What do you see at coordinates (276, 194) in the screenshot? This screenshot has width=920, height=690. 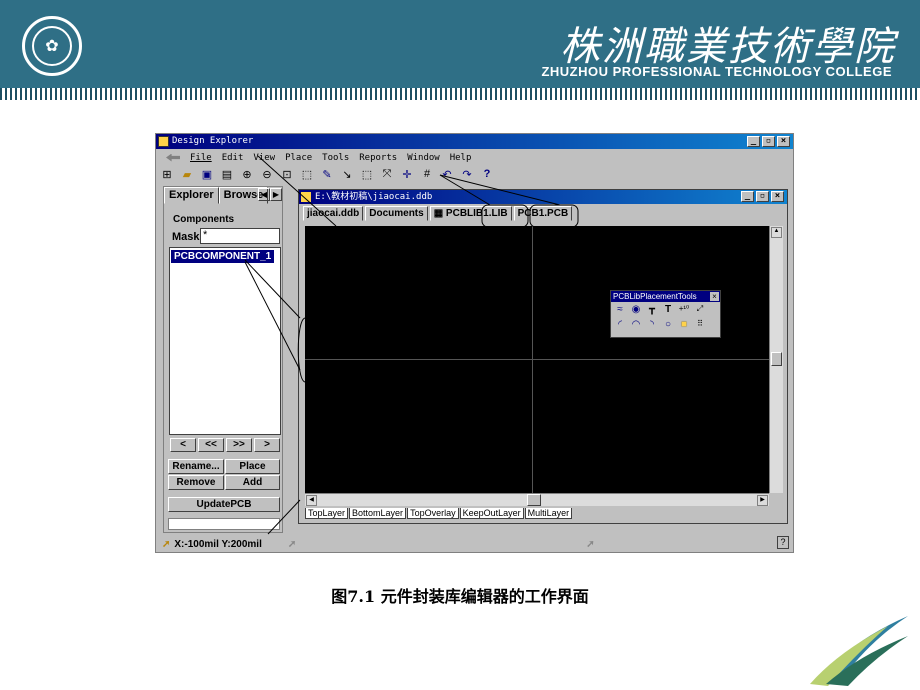 I see `tab-scroll-right-icon: ▶` at bounding box center [276, 194].